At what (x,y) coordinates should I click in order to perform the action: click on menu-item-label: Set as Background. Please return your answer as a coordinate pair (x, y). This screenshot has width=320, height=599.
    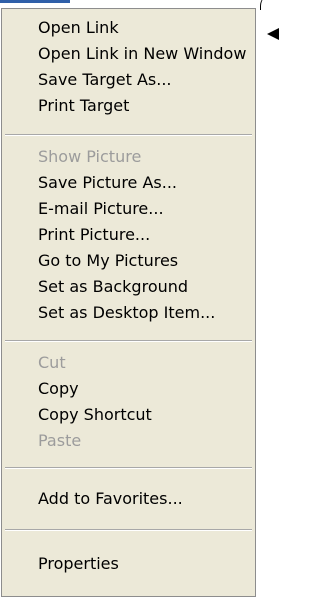
    Looking at the image, I should click on (113, 286).